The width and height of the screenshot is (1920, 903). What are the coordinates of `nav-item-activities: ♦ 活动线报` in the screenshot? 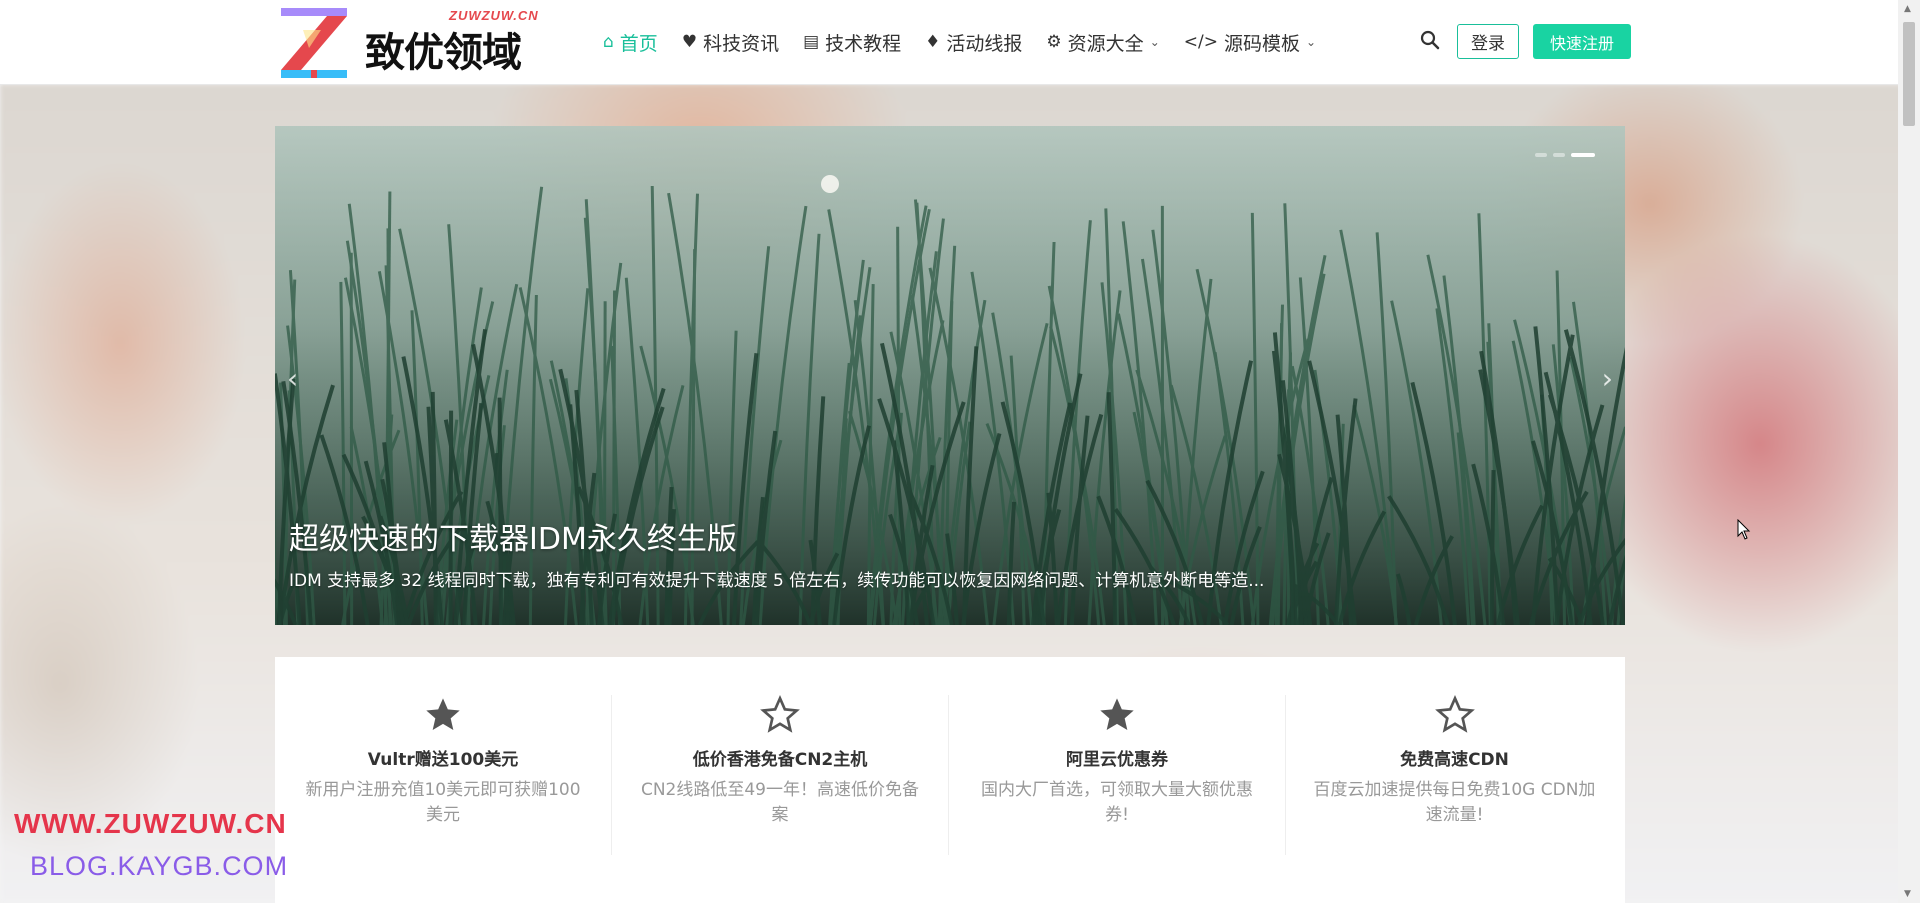 It's located at (973, 42).